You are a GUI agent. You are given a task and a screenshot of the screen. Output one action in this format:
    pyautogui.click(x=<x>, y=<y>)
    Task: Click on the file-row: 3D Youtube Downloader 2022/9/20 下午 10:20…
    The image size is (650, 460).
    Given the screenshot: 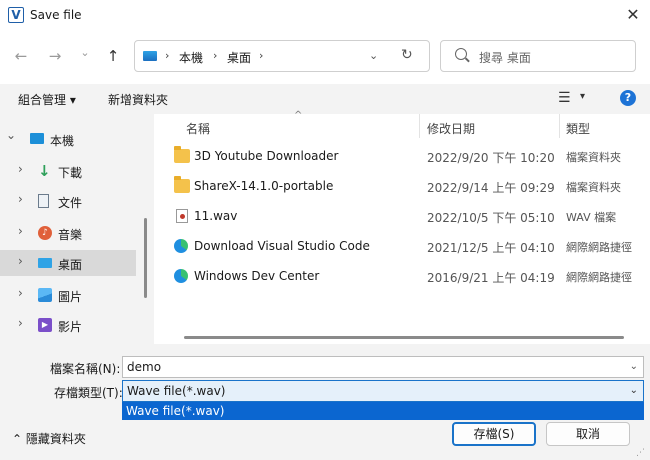 What is the action you would take?
    pyautogui.click(x=402, y=157)
    